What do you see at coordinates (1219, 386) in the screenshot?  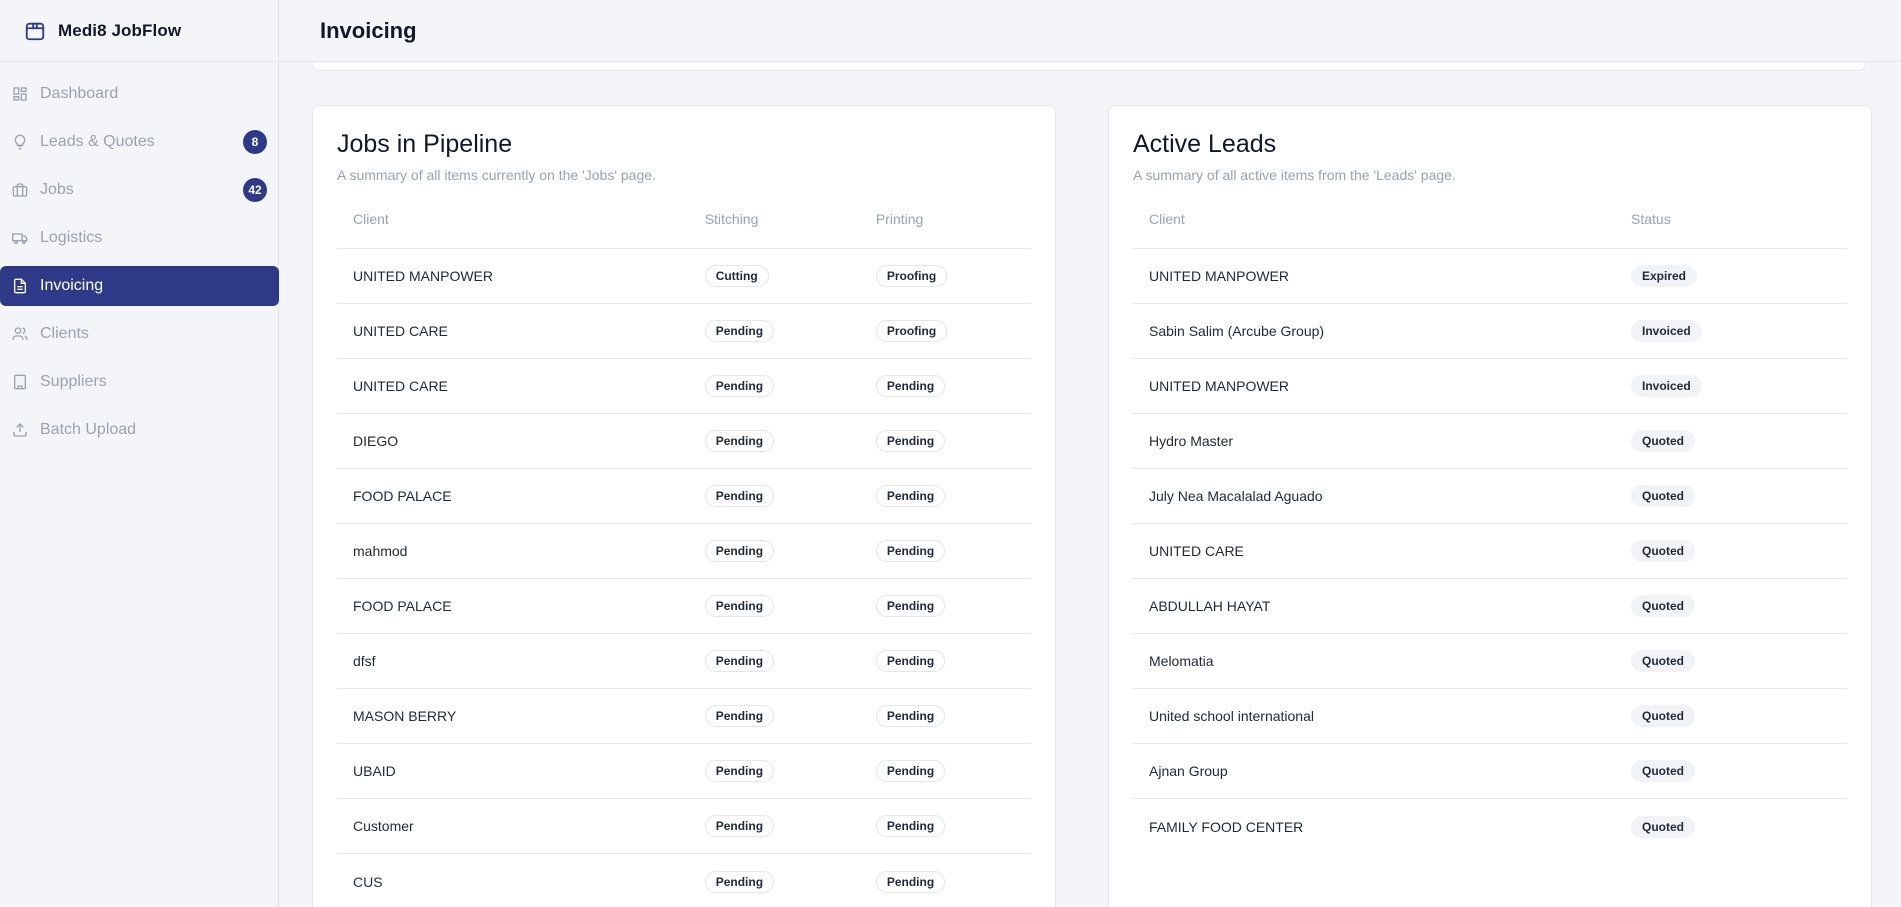 I see `client-cell: UNITED MANPOWER` at bounding box center [1219, 386].